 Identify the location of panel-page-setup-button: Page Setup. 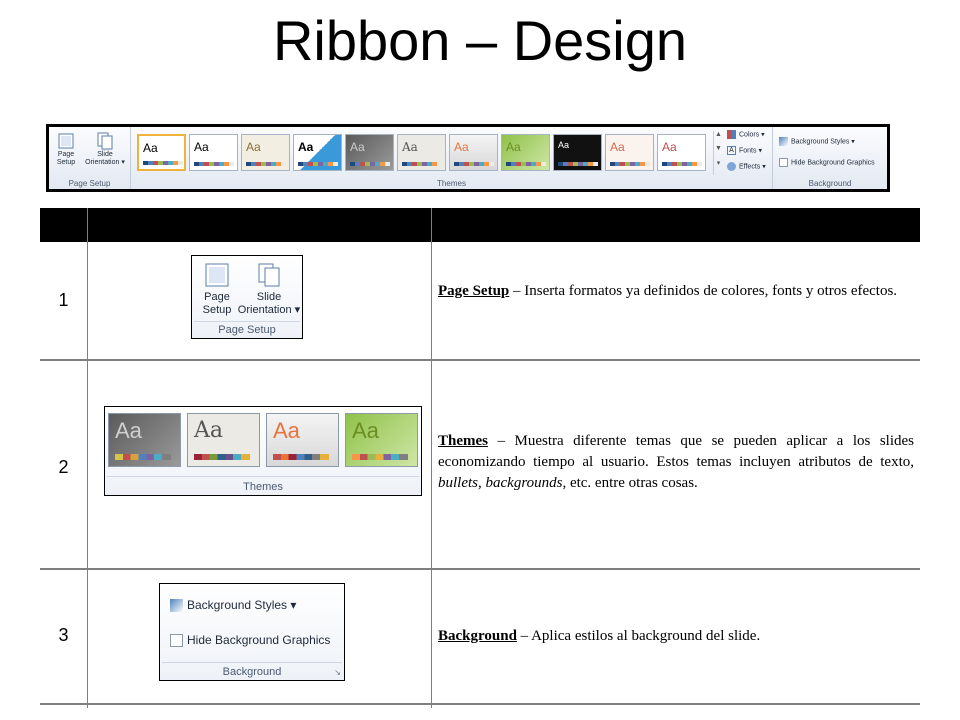
(217, 289).